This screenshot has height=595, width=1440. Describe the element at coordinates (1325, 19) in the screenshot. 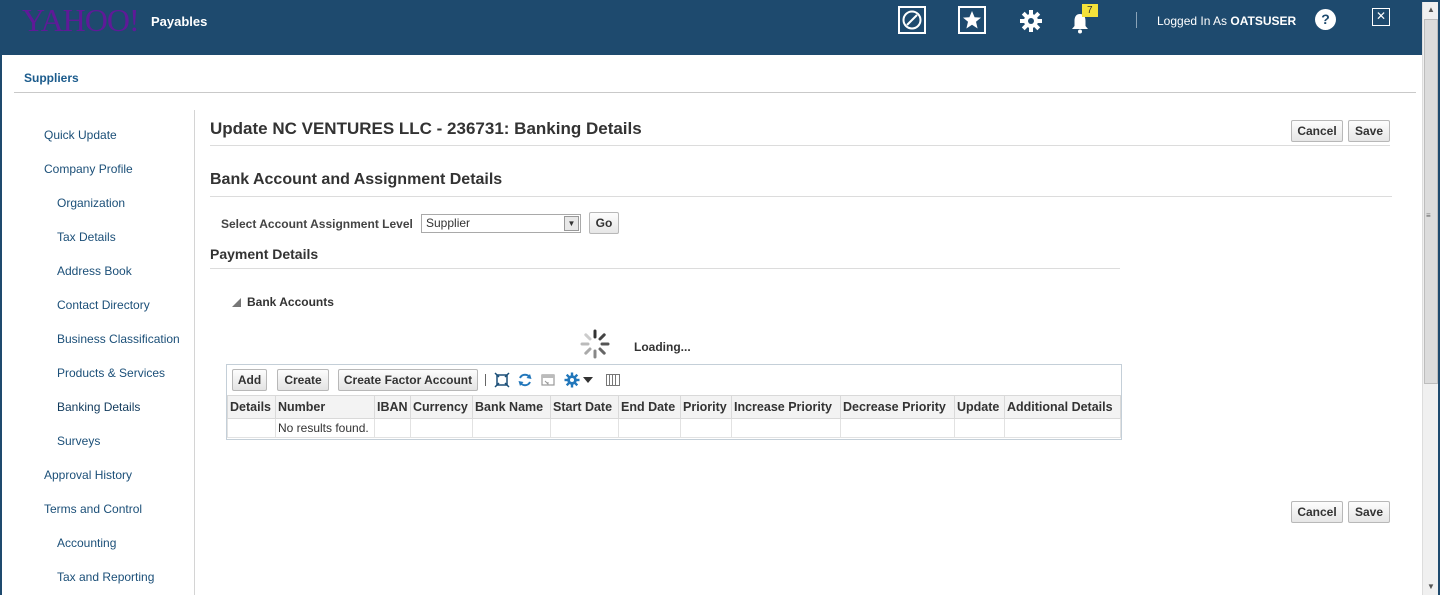

I see `help-icon: ?` at that location.